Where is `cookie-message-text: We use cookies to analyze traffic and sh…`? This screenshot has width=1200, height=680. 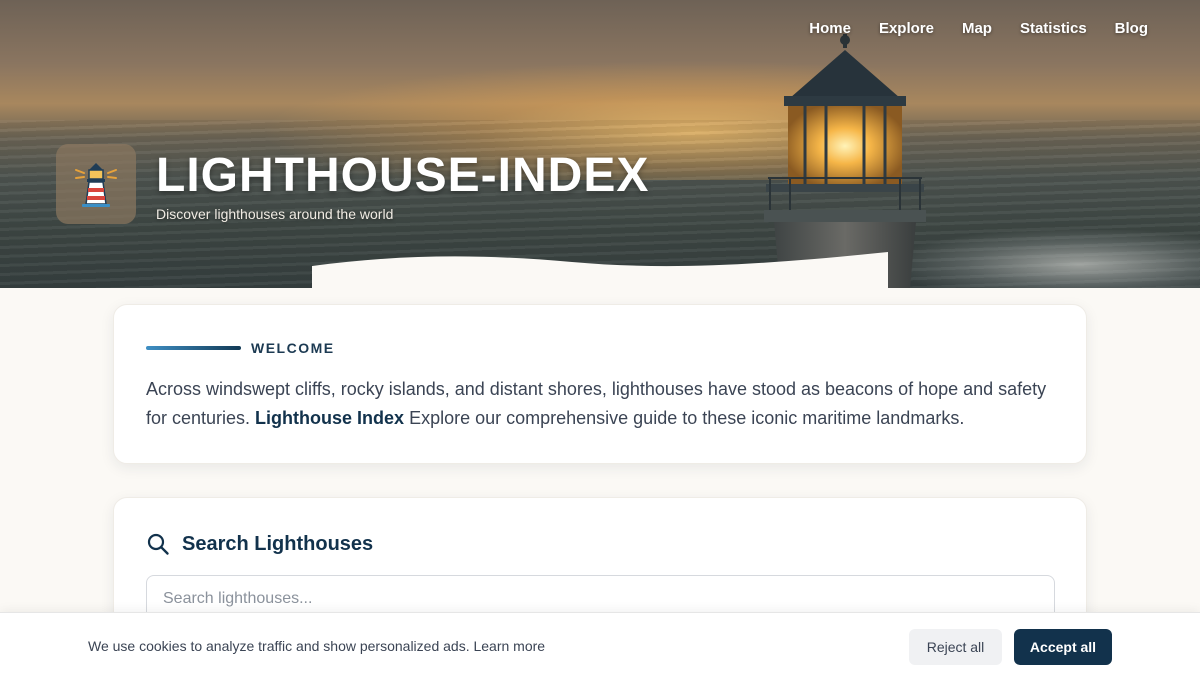 cookie-message-text: We use cookies to analyze traffic and sh… is located at coordinates (281, 646).